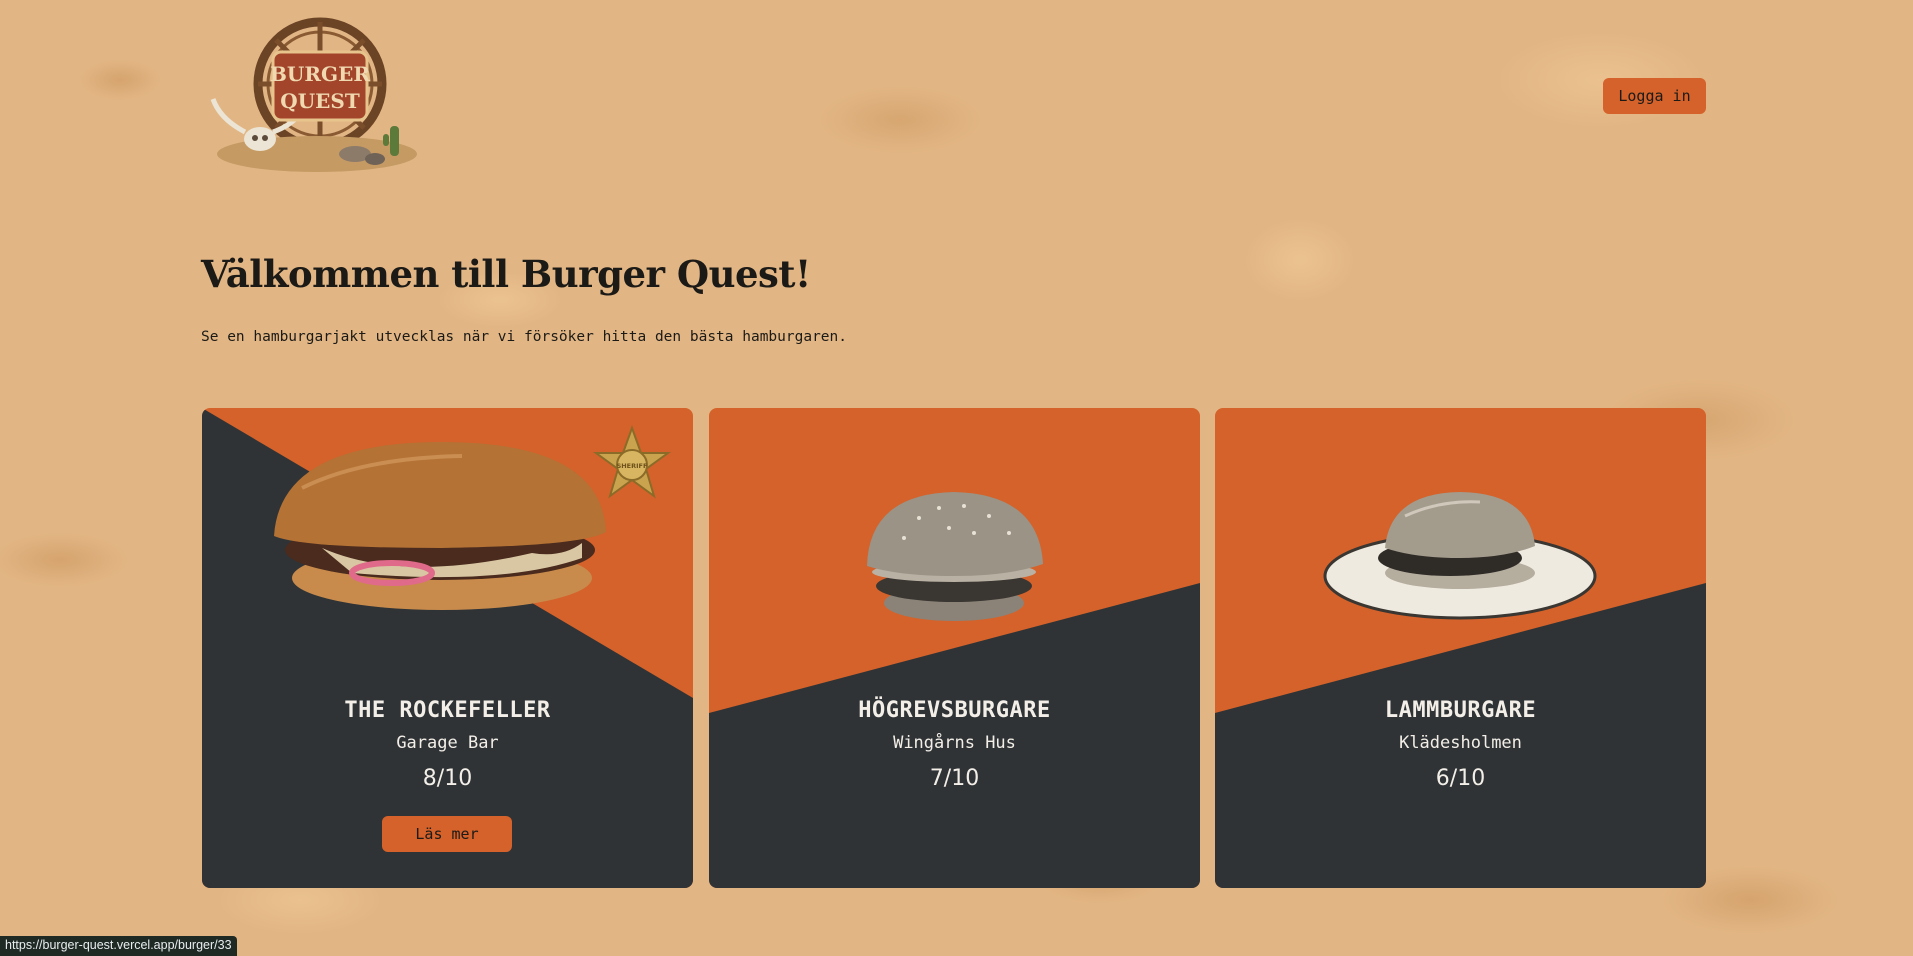  What do you see at coordinates (1460, 778) in the screenshot?
I see `burger-score: 6/10` at bounding box center [1460, 778].